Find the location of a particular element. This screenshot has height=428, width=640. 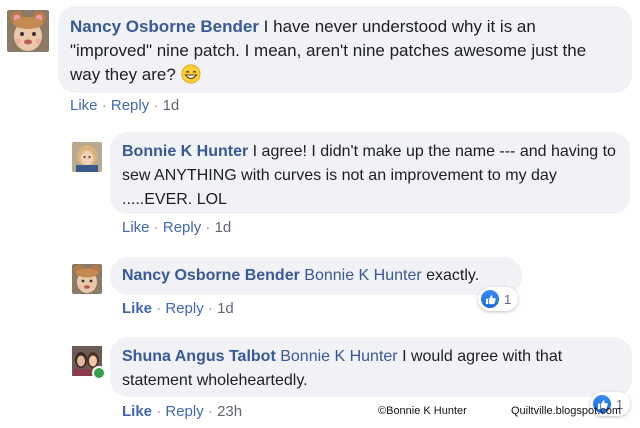

like-icon is located at coordinates (490, 299).